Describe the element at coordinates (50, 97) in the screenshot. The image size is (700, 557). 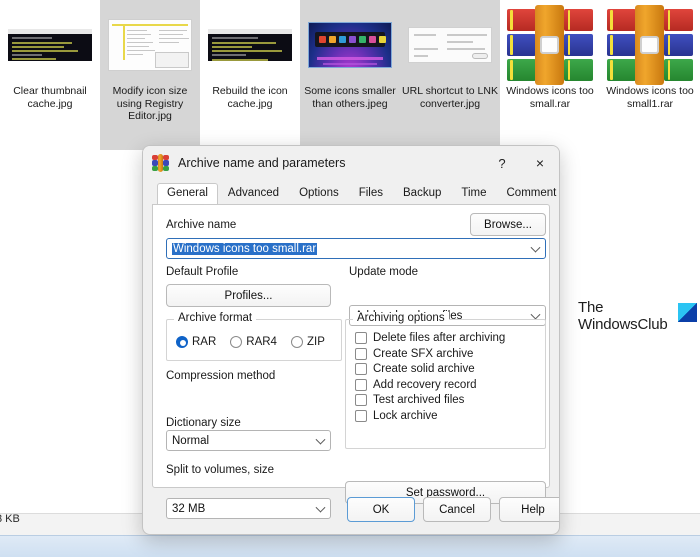
I see `file-name-label: Clear thumbnail cache.jpg` at that location.